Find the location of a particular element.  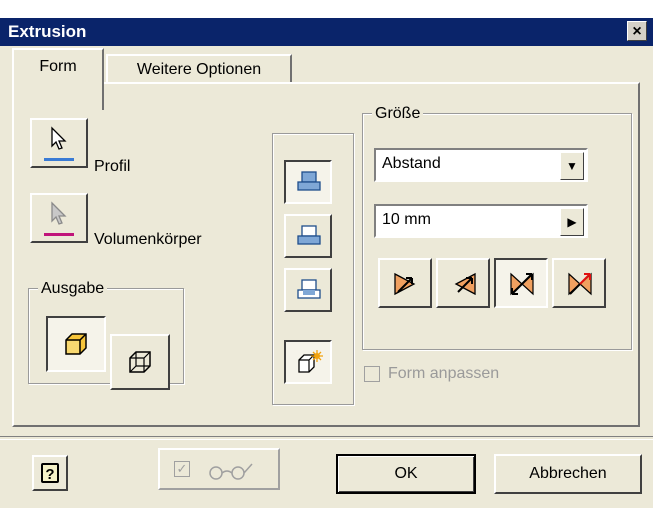

tab-weitere-optionen-label: Weitere Optionen is located at coordinates (199, 69).